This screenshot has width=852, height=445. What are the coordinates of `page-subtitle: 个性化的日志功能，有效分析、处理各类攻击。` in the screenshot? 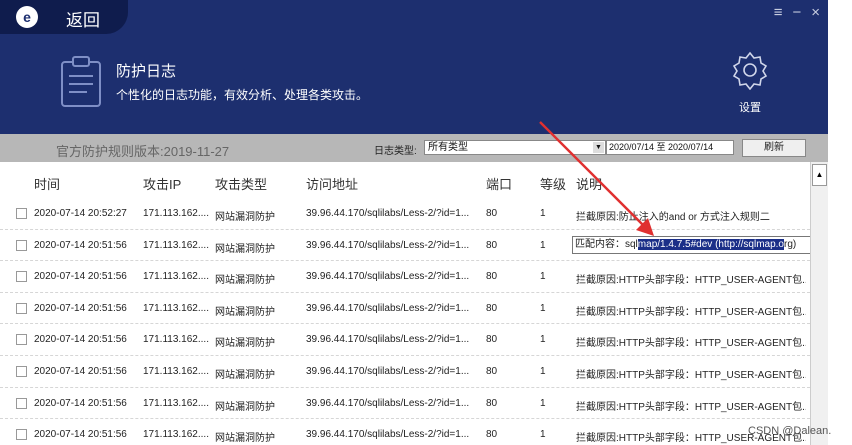 It's located at (242, 95).